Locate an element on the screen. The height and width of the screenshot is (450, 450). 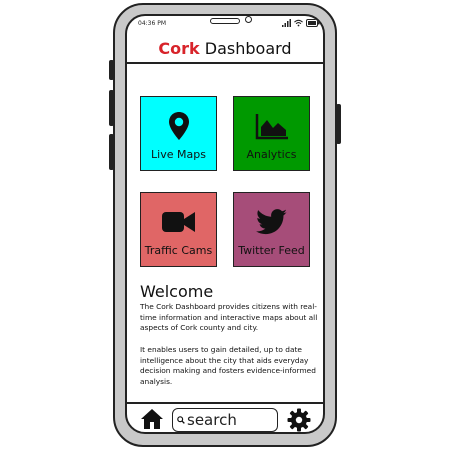
home-icon is located at coordinates (152, 419).